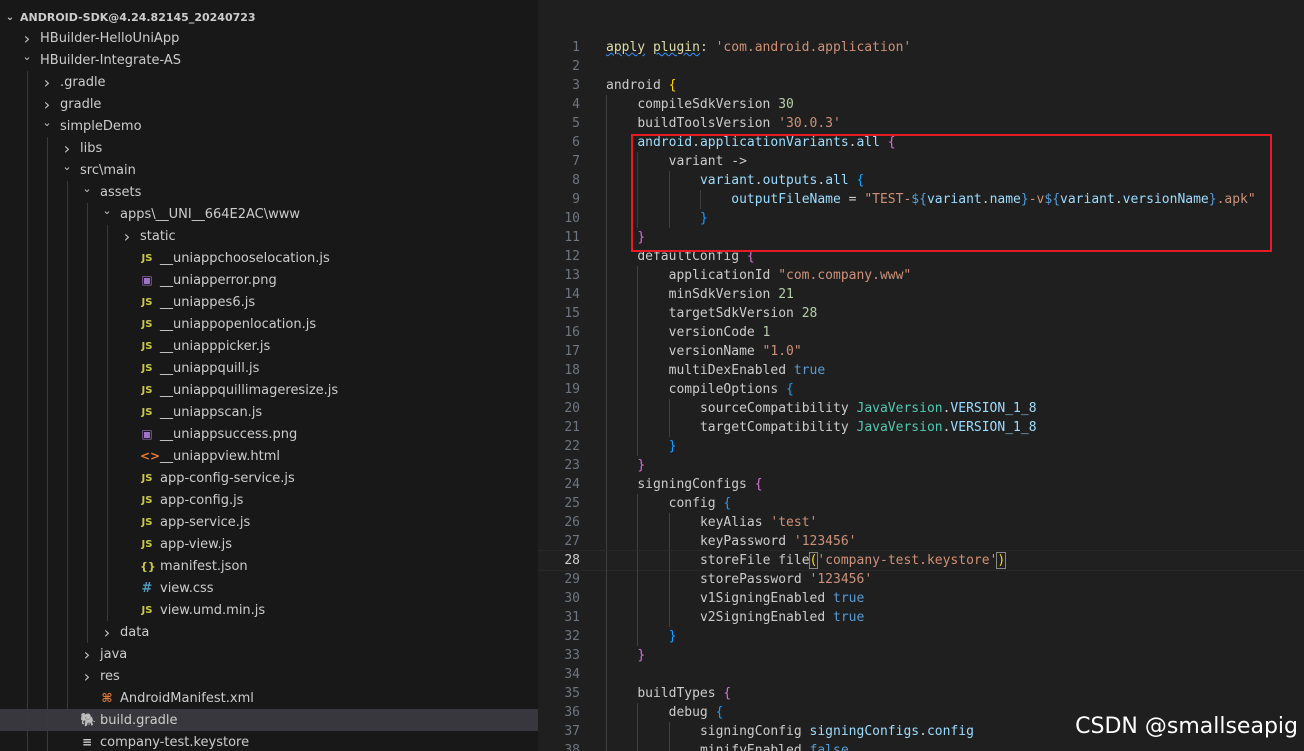 This screenshot has height=751, width=1304. What do you see at coordinates (921, 598) in the screenshot?
I see `code-line: 30 v1SigningEnabled true` at bounding box center [921, 598].